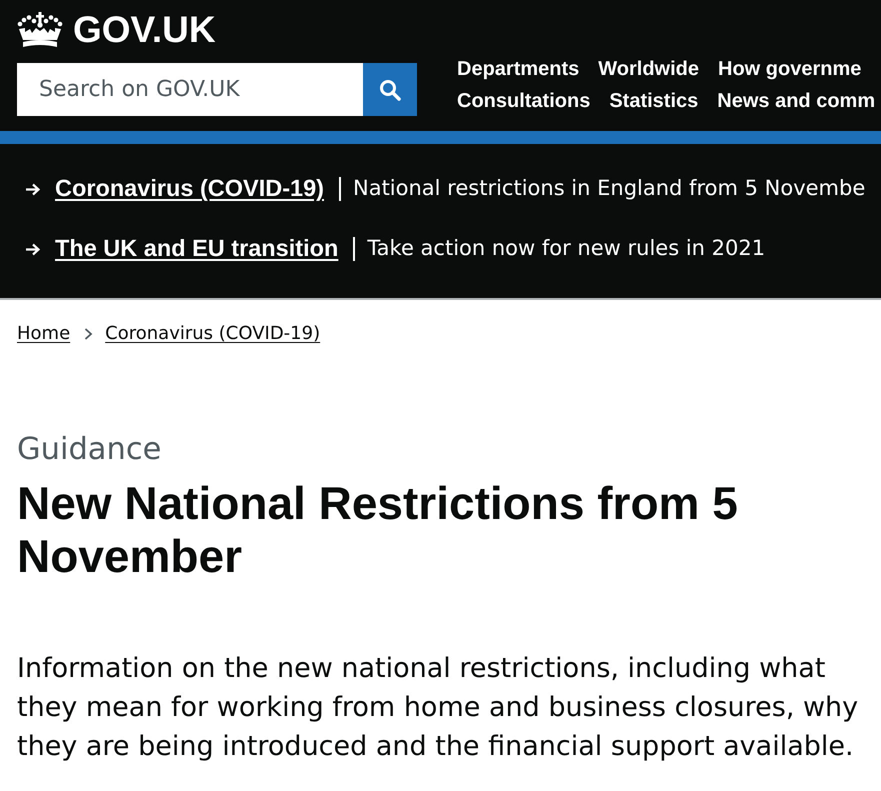 The width and height of the screenshot is (881, 791). What do you see at coordinates (89, 334) in the screenshot?
I see `chevron-icon` at bounding box center [89, 334].